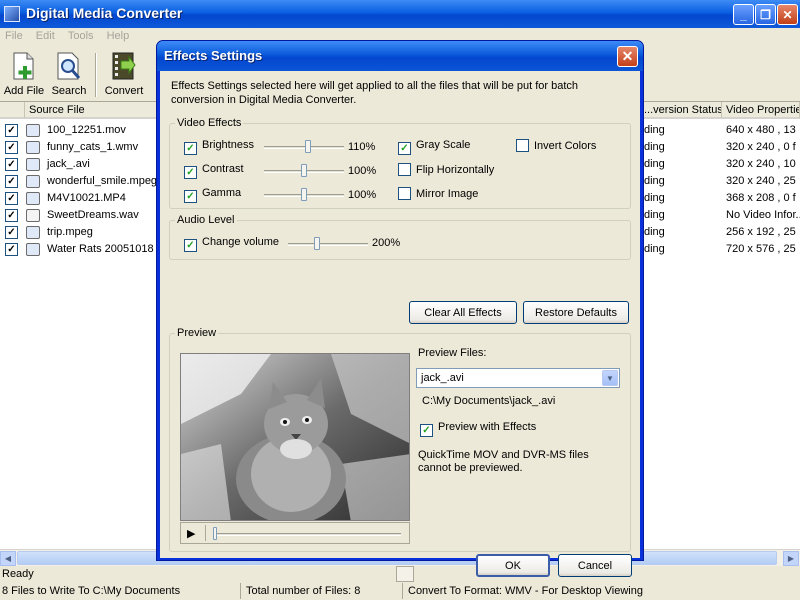  What do you see at coordinates (69, 74) in the screenshot?
I see `search-button: Search` at bounding box center [69, 74].